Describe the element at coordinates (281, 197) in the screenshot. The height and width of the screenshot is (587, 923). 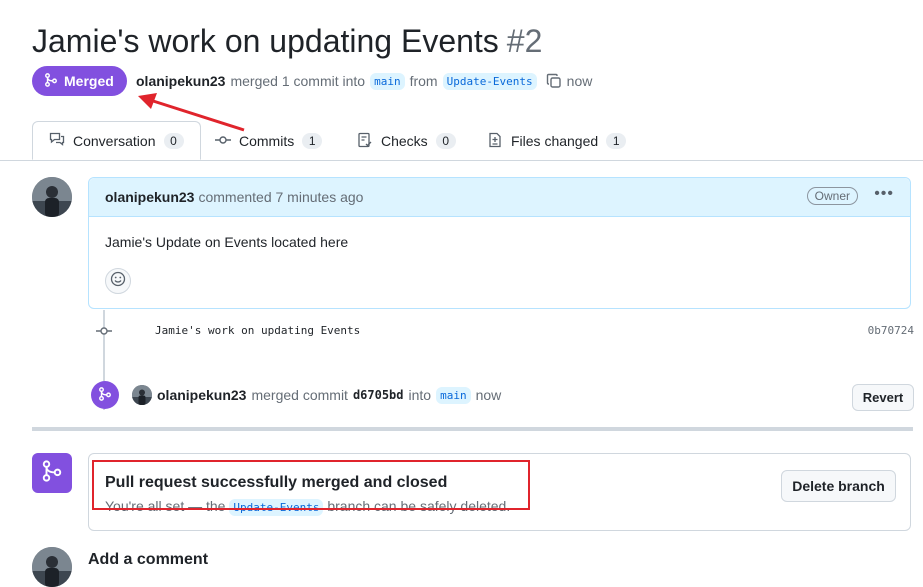
I see `comment-timestamp: commented 7 minutes ago` at that location.